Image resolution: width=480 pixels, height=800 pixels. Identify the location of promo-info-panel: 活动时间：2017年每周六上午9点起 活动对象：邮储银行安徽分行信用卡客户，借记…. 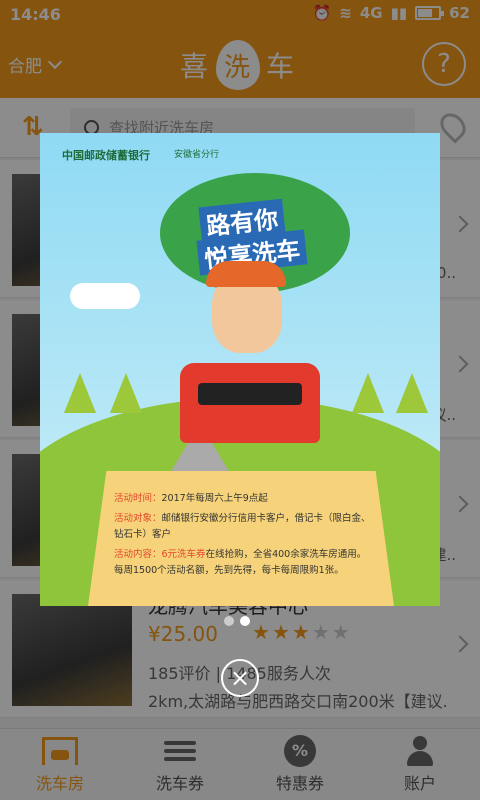
(241, 538).